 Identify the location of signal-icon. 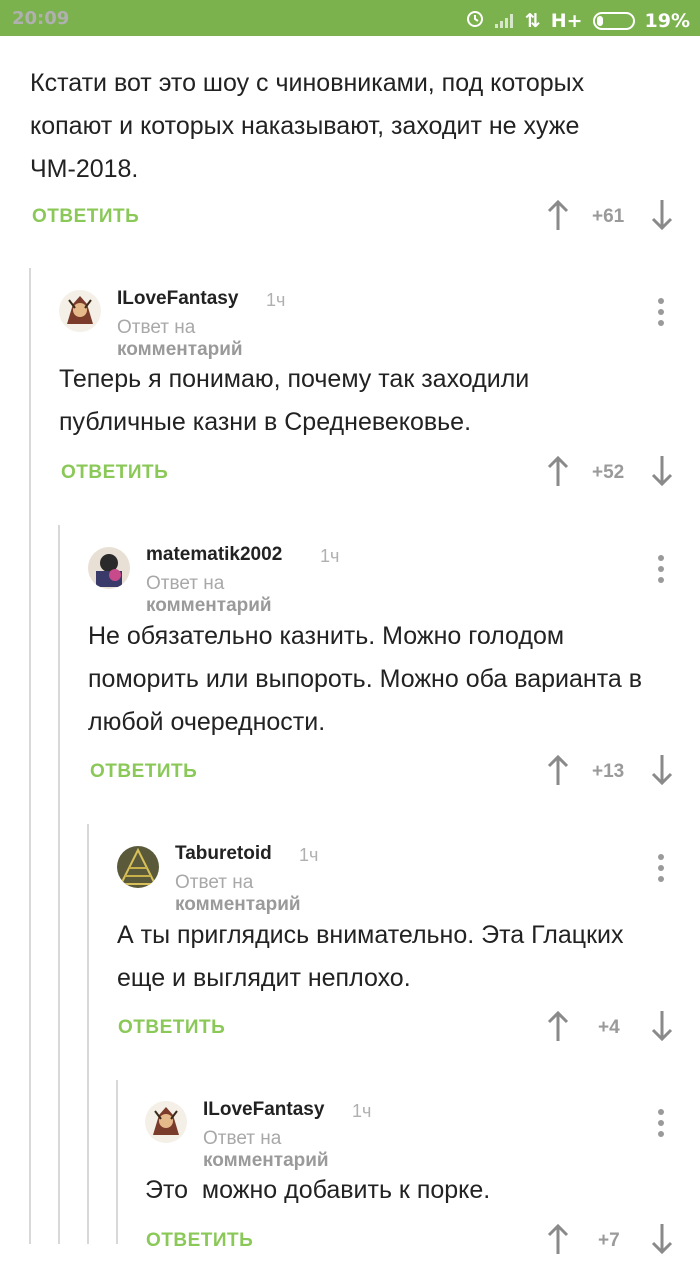
(504, 20).